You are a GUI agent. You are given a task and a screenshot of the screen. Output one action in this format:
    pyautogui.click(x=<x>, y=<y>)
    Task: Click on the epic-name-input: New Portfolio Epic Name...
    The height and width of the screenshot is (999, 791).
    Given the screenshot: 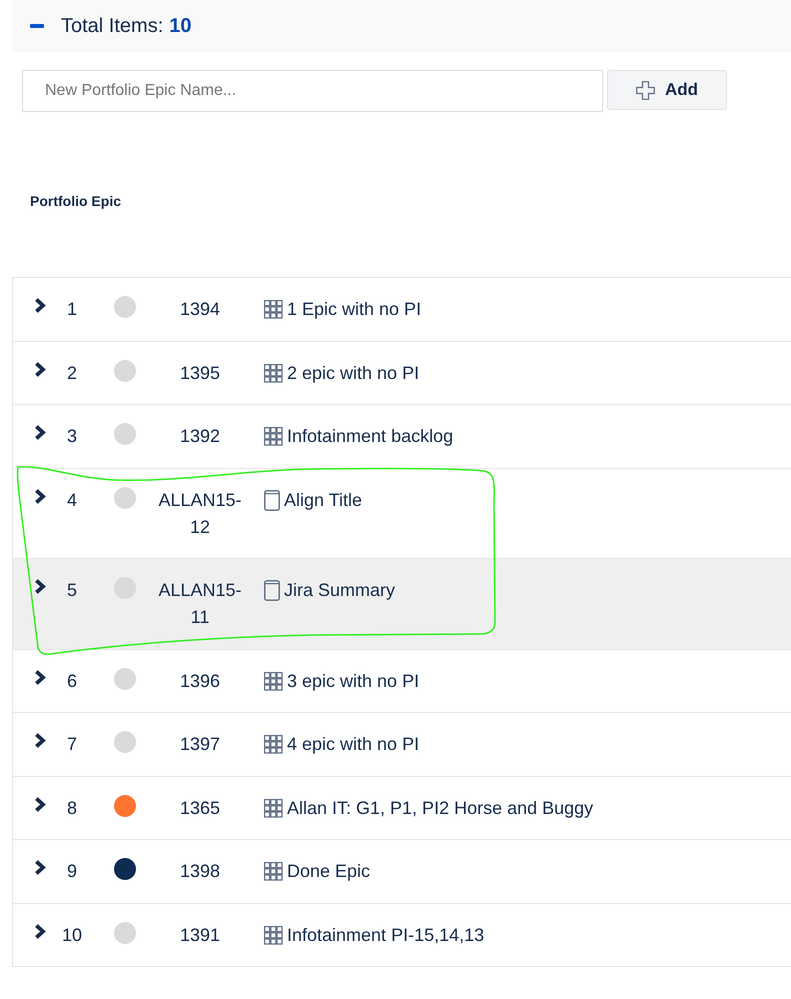 What is the action you would take?
    pyautogui.click(x=312, y=91)
    